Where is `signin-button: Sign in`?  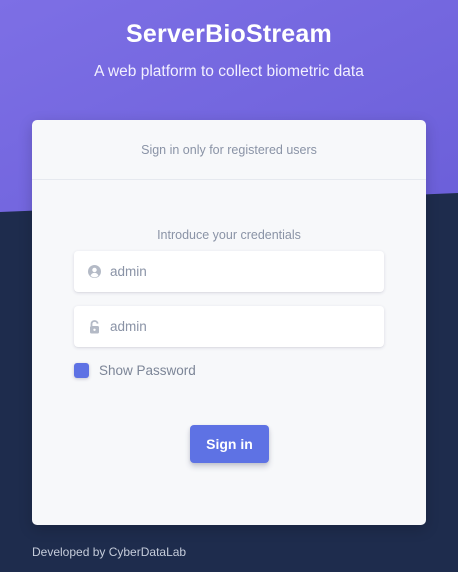 signin-button: Sign in is located at coordinates (229, 444).